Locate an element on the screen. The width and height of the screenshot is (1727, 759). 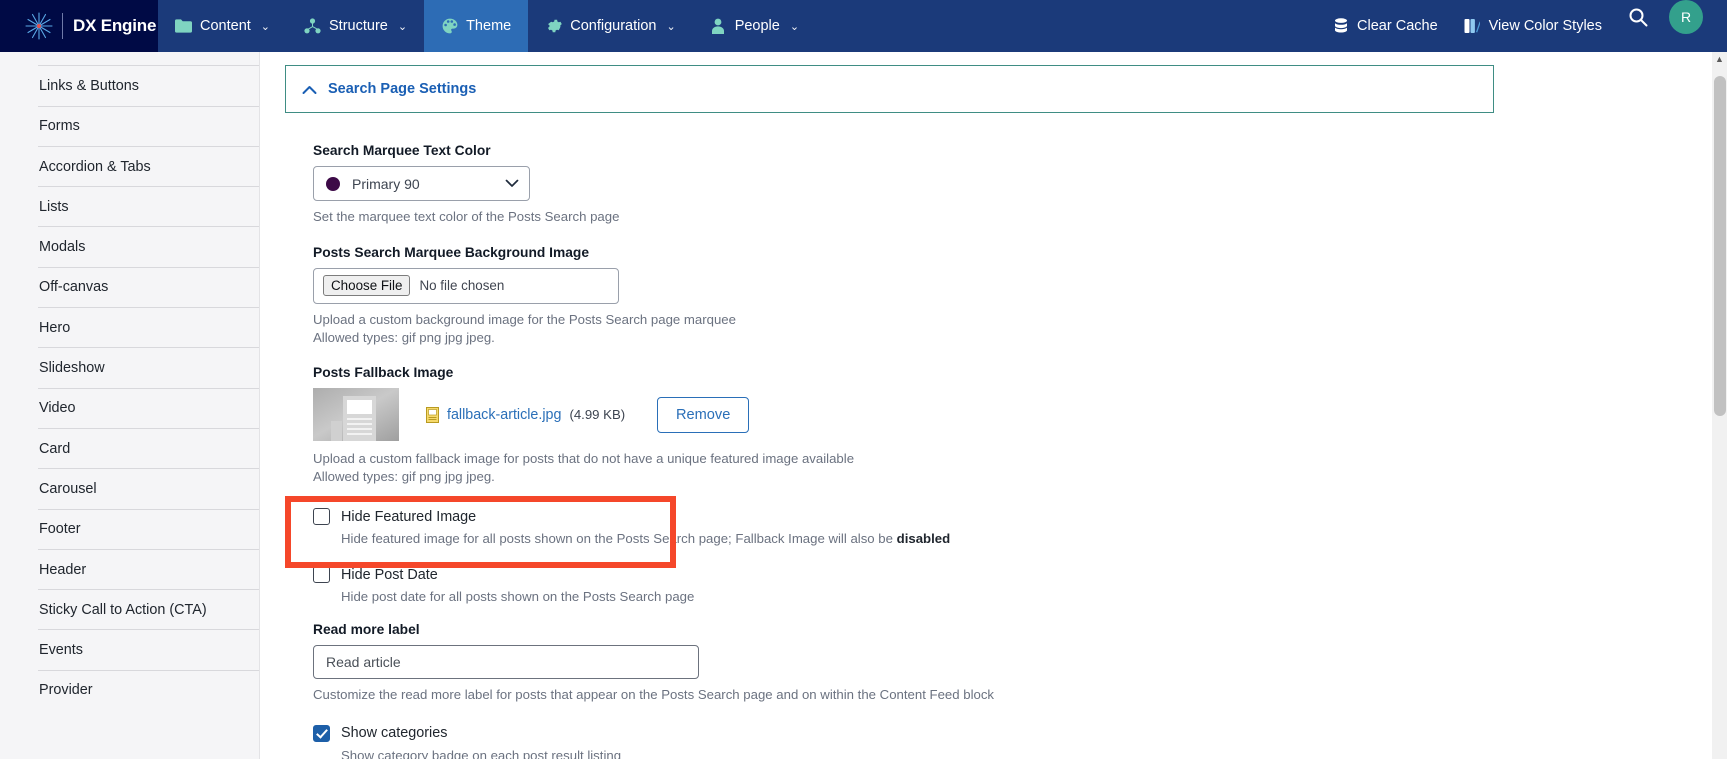
read-more-input: Read article is located at coordinates (506, 662).